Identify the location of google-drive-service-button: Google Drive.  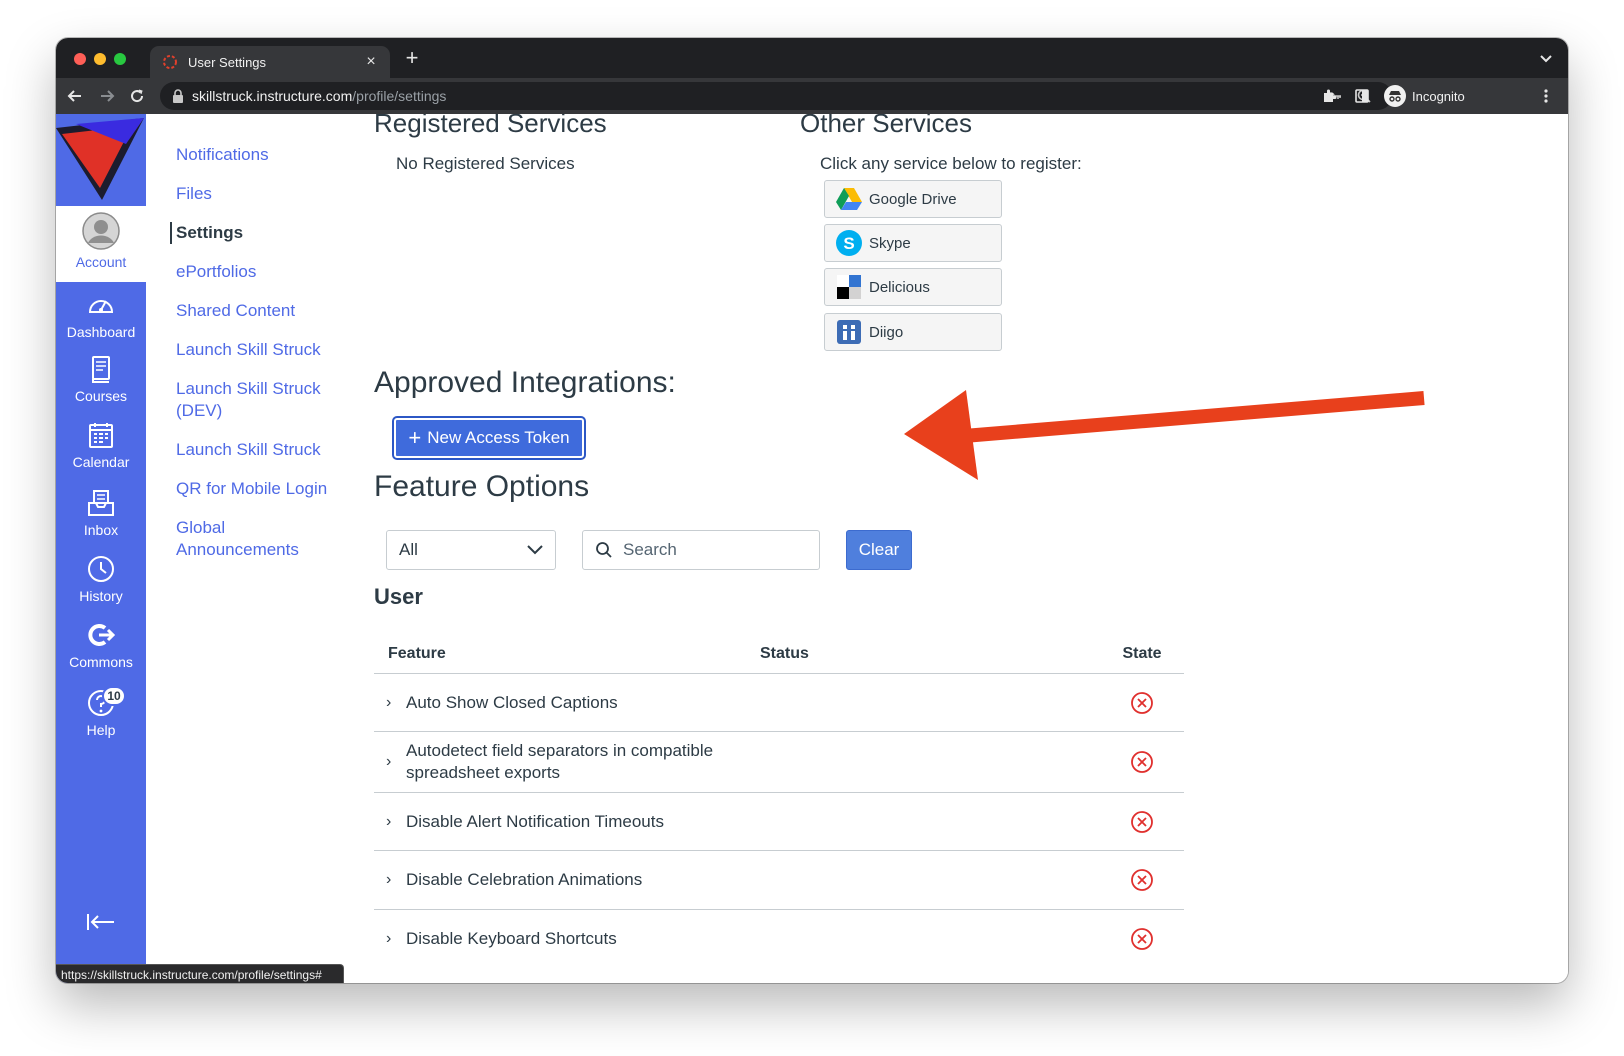
(913, 199).